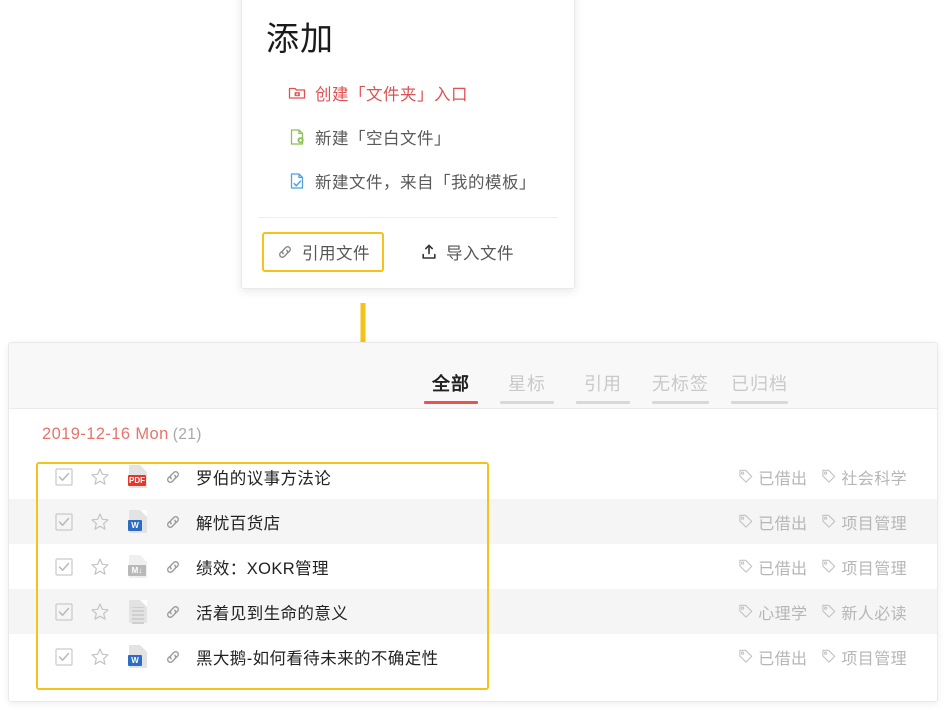  What do you see at coordinates (408, 93) in the screenshot?
I see `menu-item-create-folder-entry: 创建「文件夹」入口` at bounding box center [408, 93].